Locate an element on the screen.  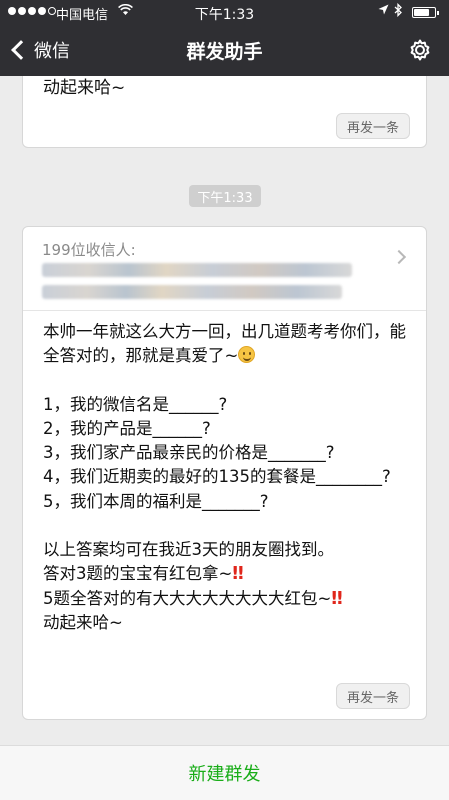
recipients-row: 199位收信人: is located at coordinates (224, 269).